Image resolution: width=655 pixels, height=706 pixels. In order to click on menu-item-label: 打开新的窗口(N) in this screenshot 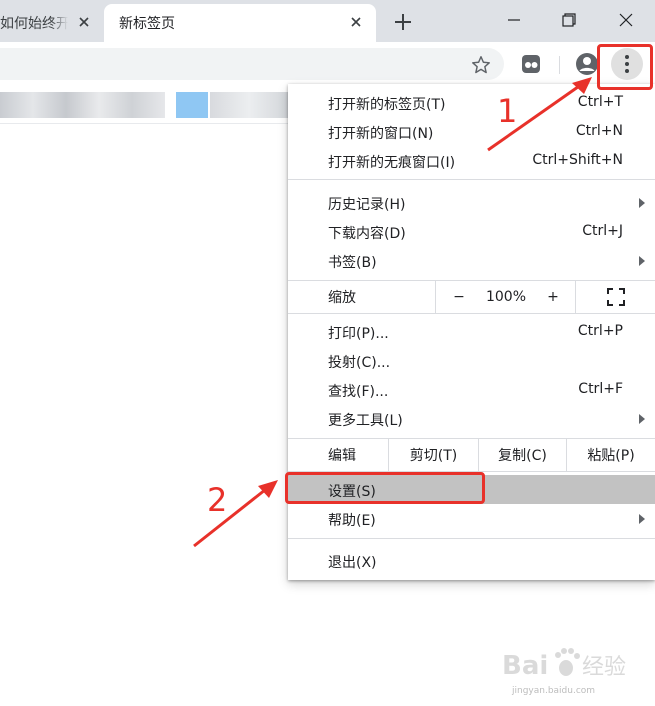, I will do `click(381, 134)`.